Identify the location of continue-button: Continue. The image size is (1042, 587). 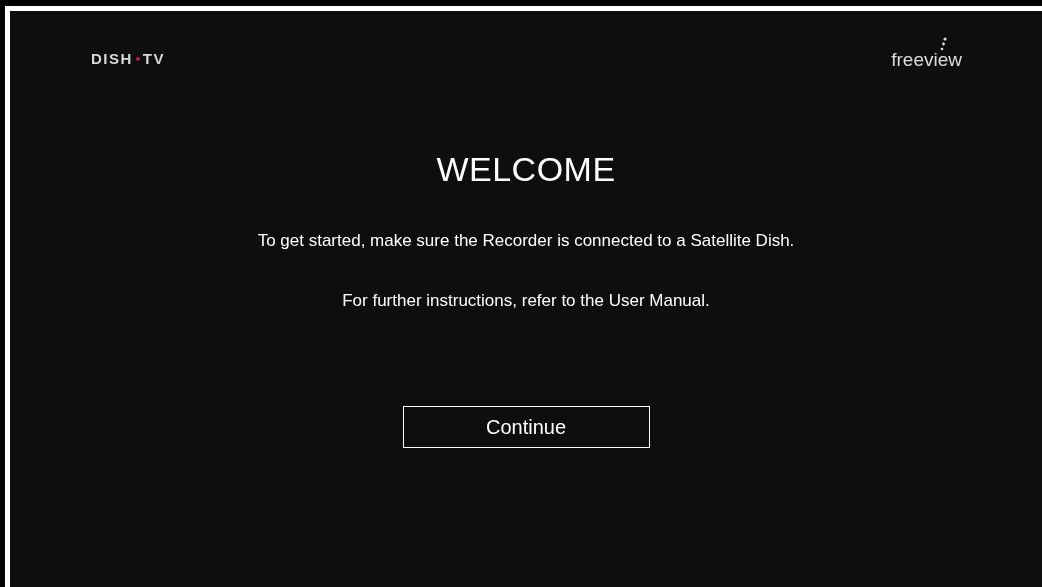
(526, 427).